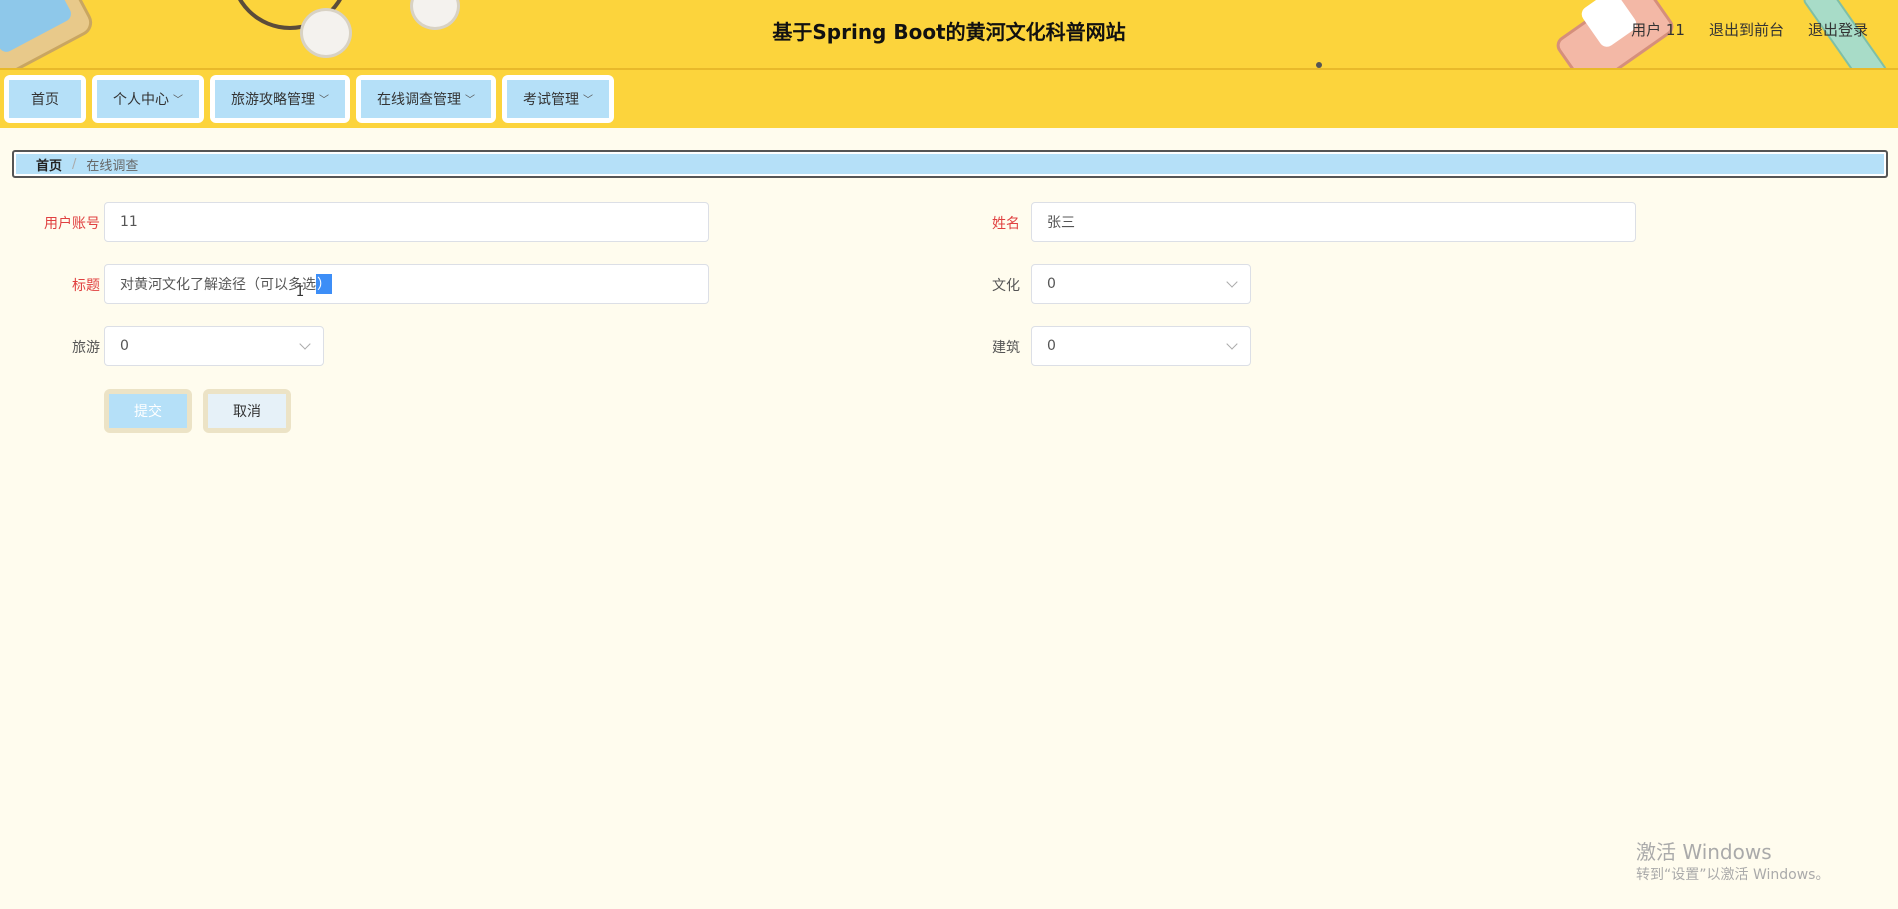  What do you see at coordinates (1006, 224) in the screenshot?
I see `name-label: 姓名` at bounding box center [1006, 224].